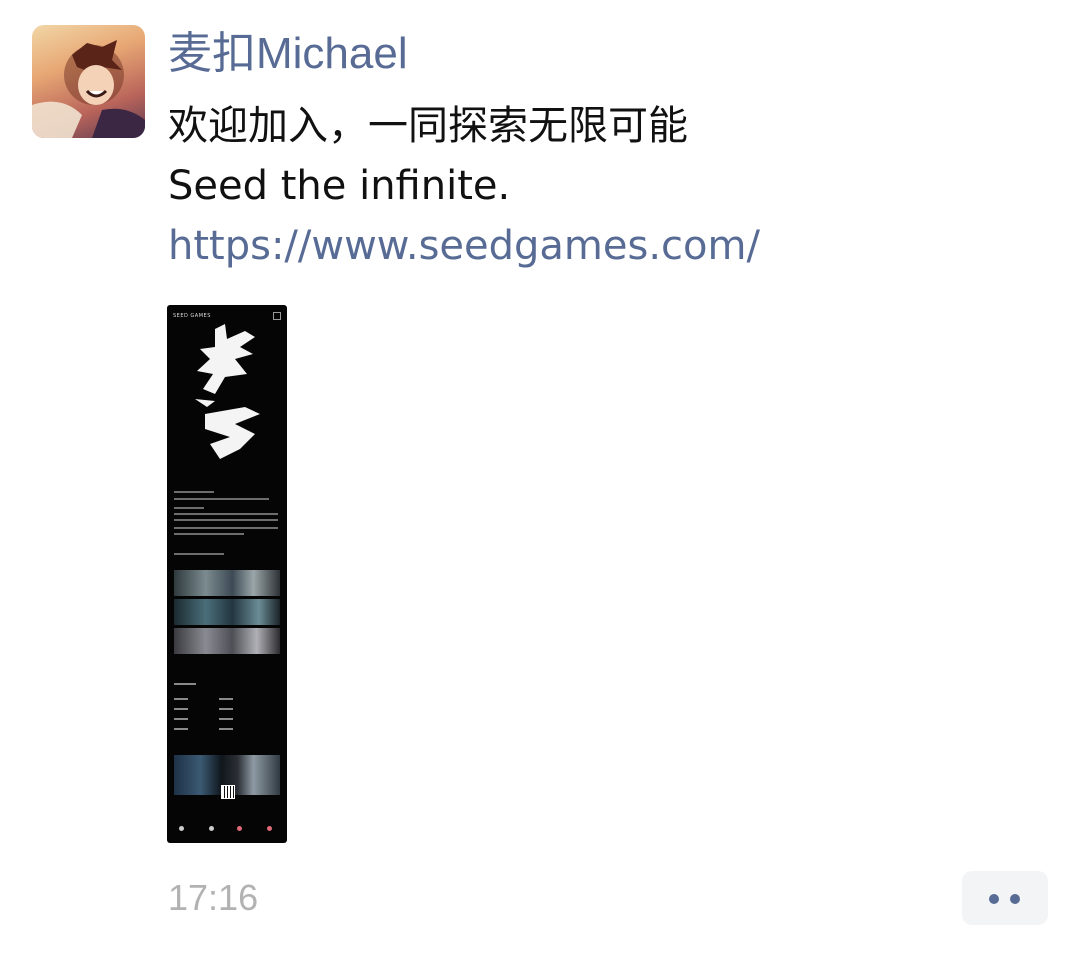 This screenshot has height=963, width=1080. Describe the element at coordinates (608, 246) in the screenshot. I see `post-link: https://www.seedgames.com/` at that location.